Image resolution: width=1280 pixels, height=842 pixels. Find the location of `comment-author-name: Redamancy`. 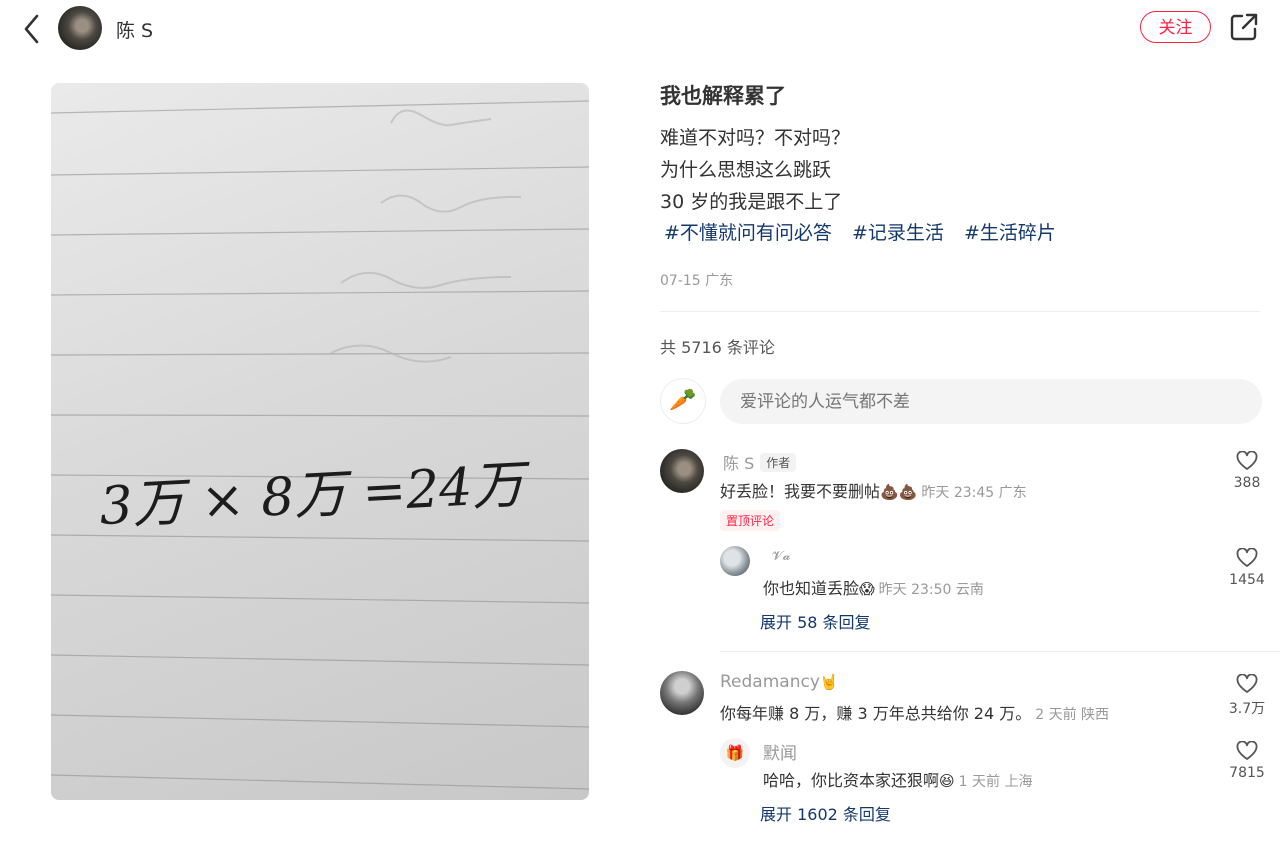

comment-author-name: Redamancy is located at coordinates (770, 682).